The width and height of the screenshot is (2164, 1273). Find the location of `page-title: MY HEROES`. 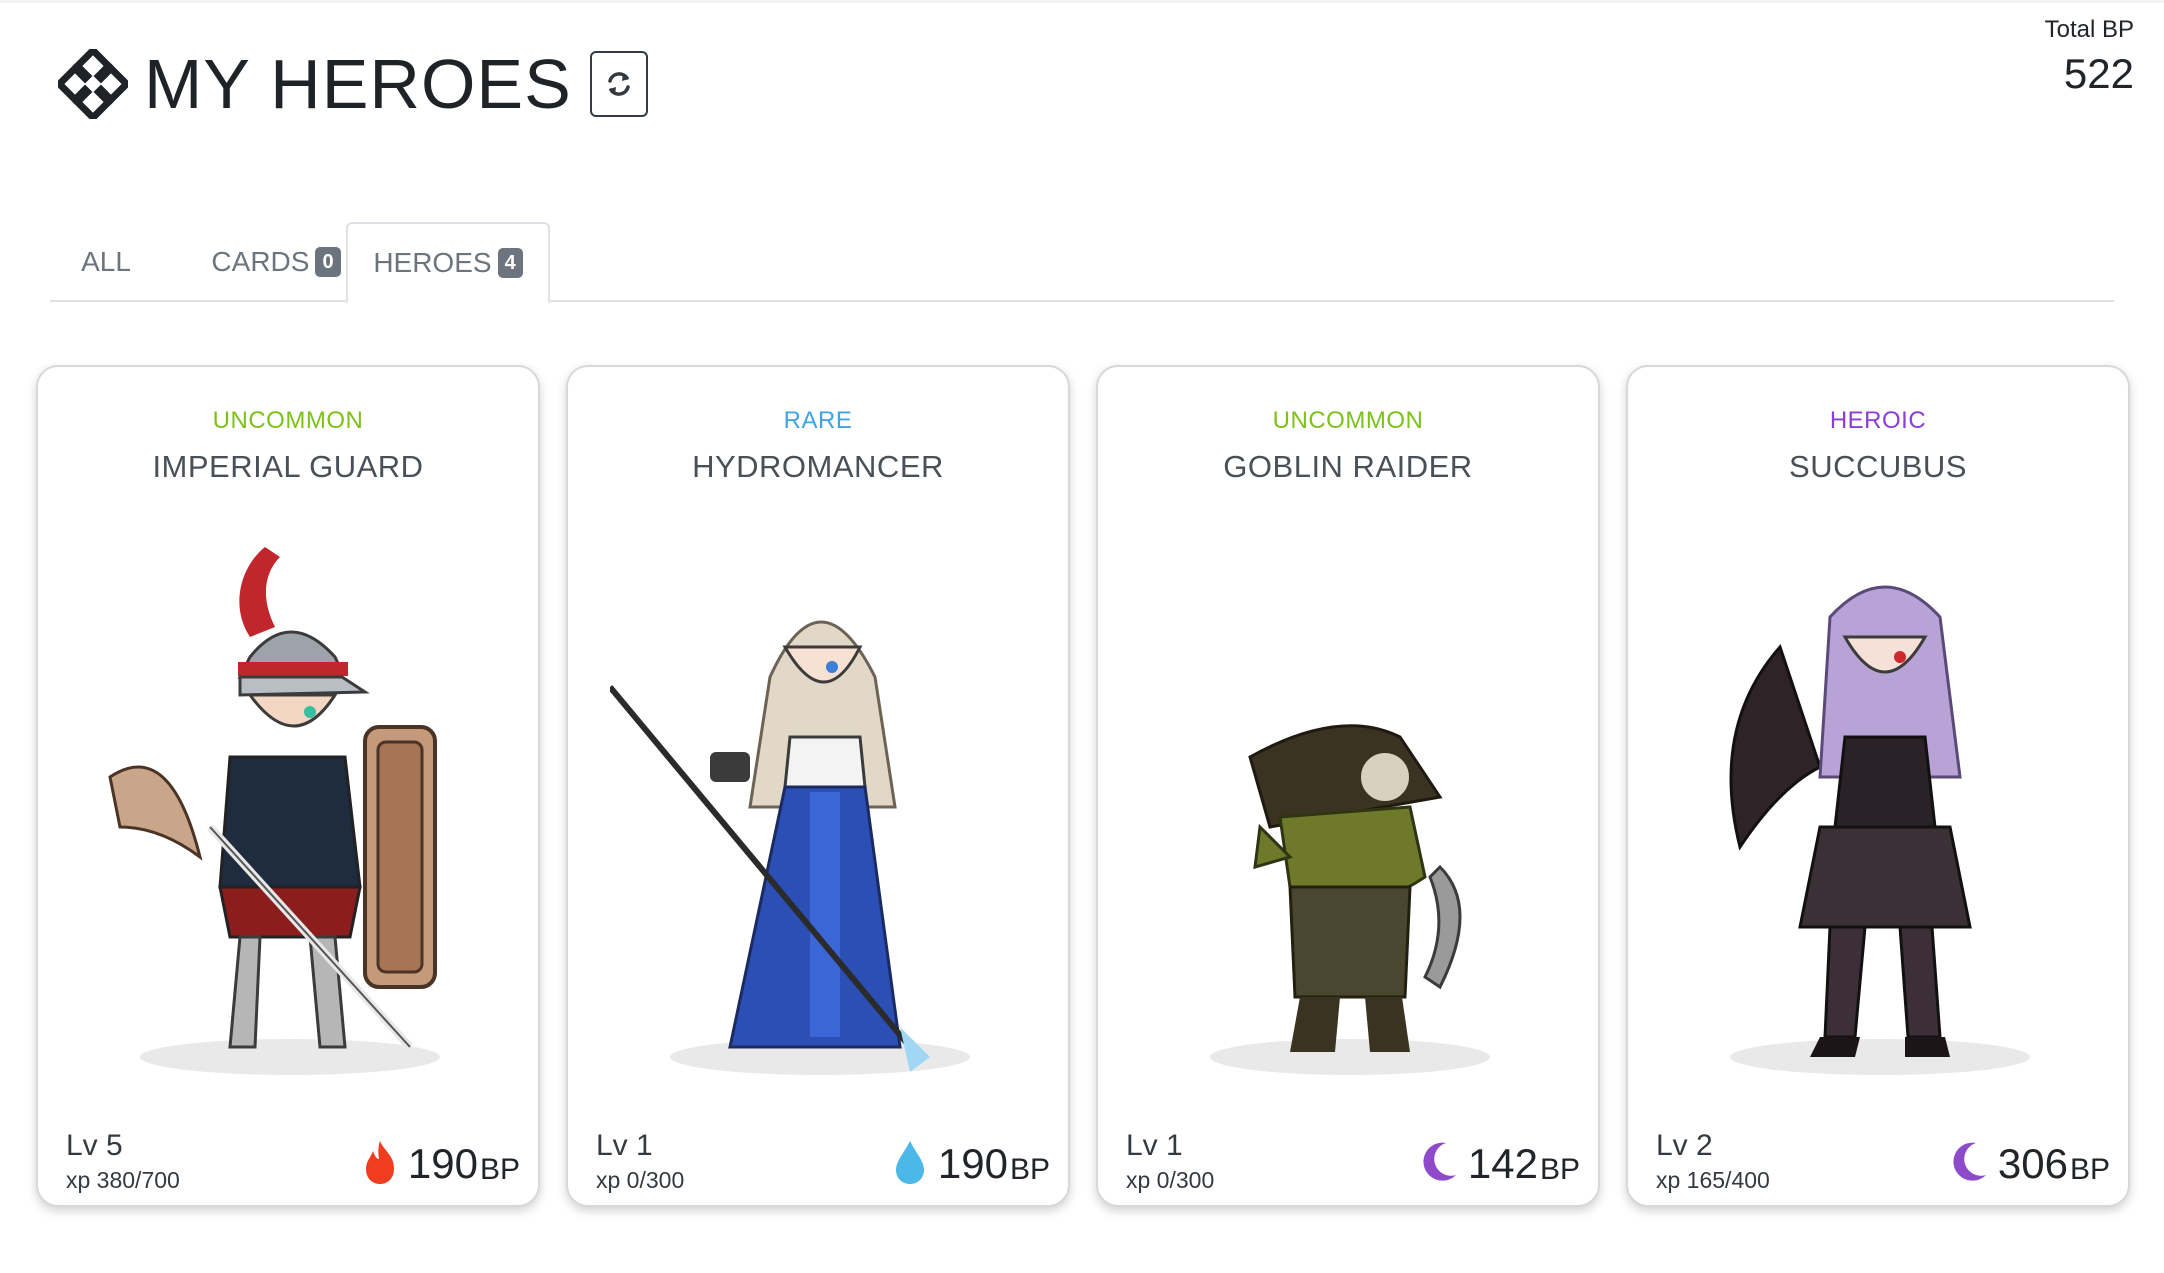

page-title: MY HEROES is located at coordinates (358, 84).